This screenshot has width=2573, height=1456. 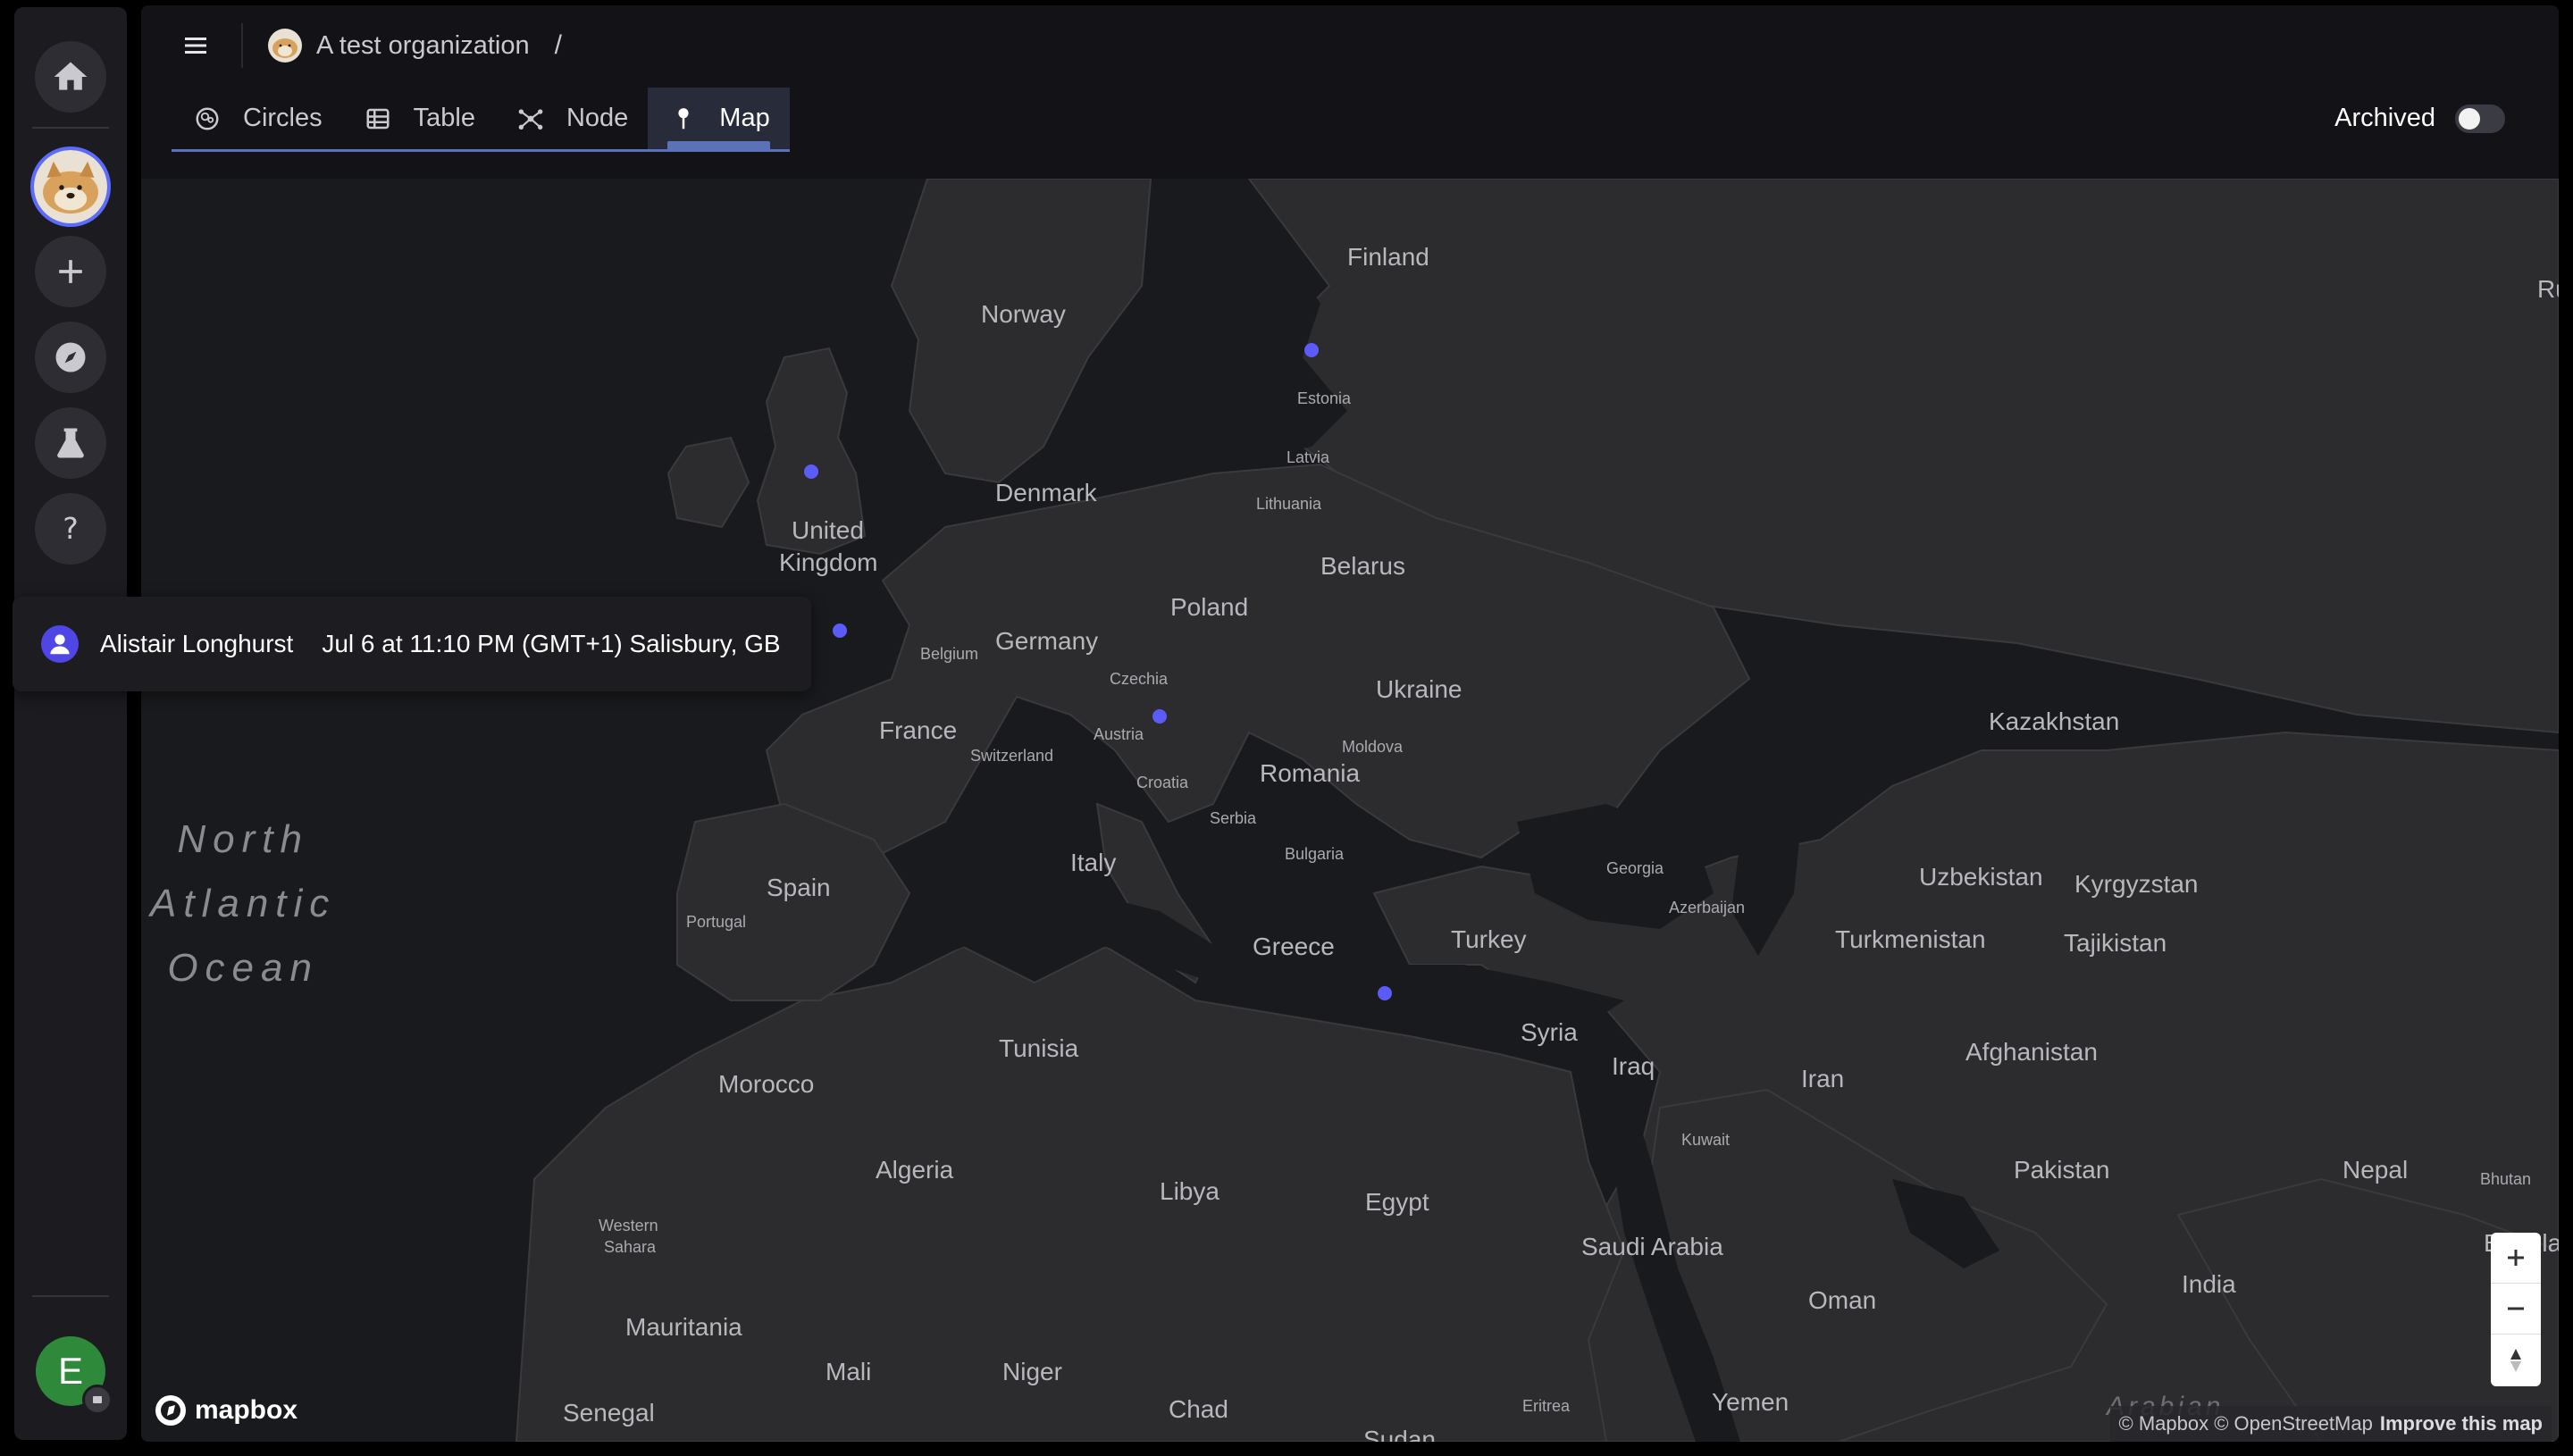 I want to click on tab-label: Circles, so click(x=283, y=118).